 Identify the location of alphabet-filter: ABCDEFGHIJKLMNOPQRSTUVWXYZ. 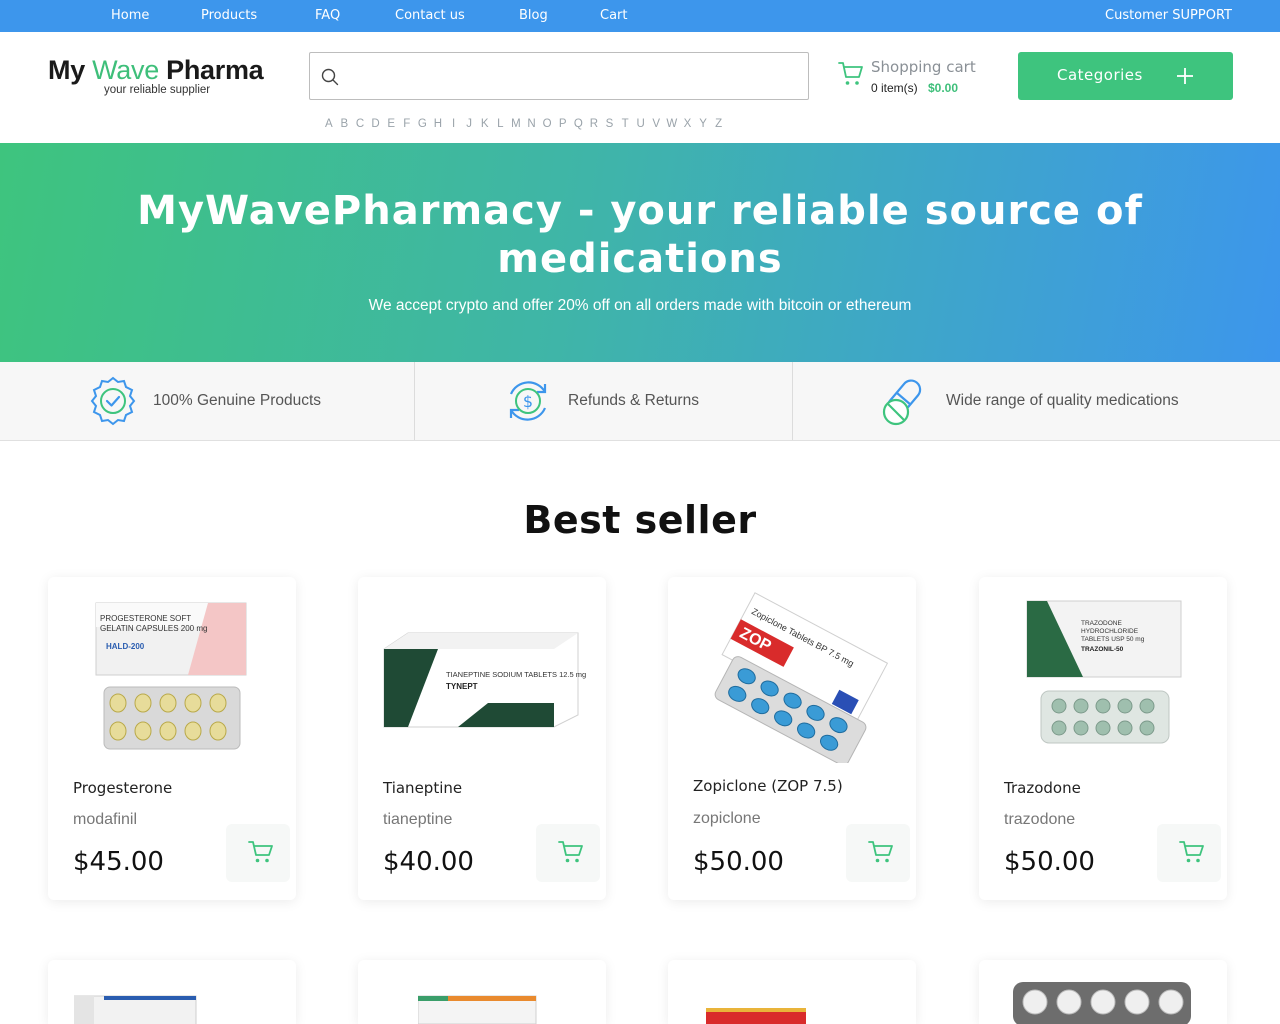
(523, 126).